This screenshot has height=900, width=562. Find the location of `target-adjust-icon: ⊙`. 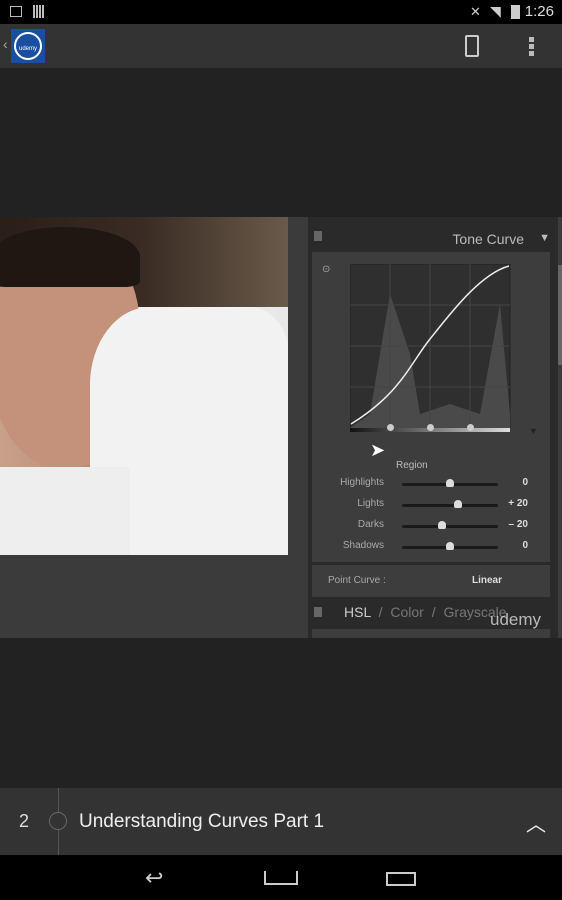

target-adjust-icon: ⊙ is located at coordinates (326, 269).